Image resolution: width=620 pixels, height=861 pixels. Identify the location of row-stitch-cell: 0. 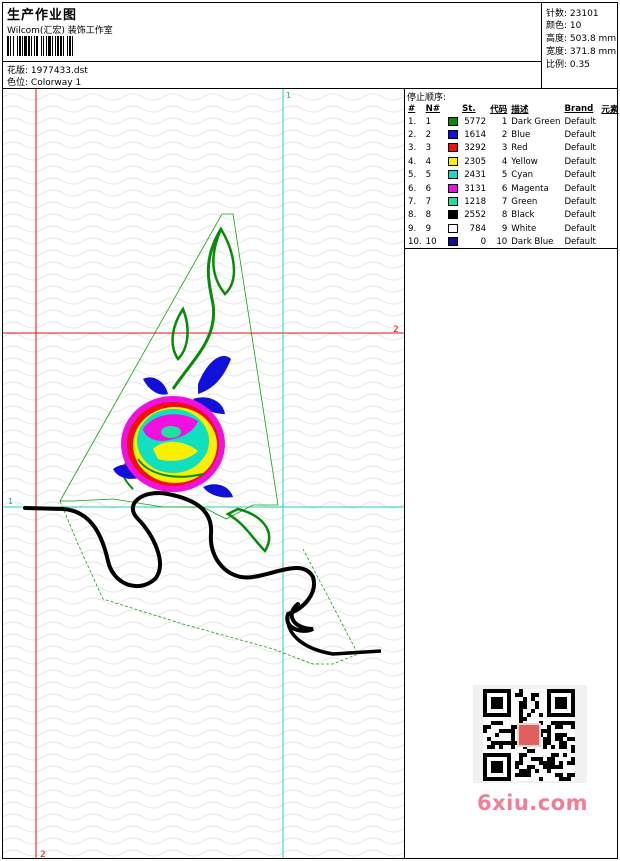
(467, 242).